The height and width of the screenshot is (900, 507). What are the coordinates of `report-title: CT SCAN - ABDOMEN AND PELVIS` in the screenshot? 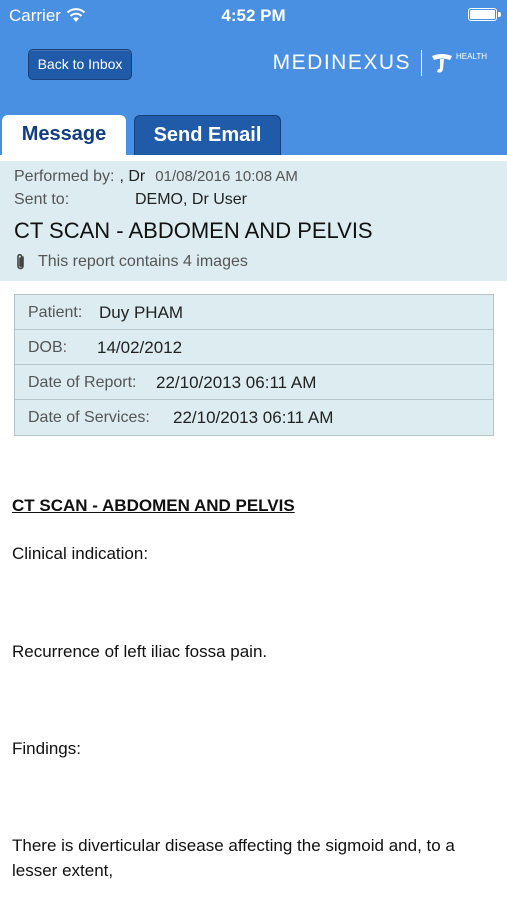 It's located at (153, 505).